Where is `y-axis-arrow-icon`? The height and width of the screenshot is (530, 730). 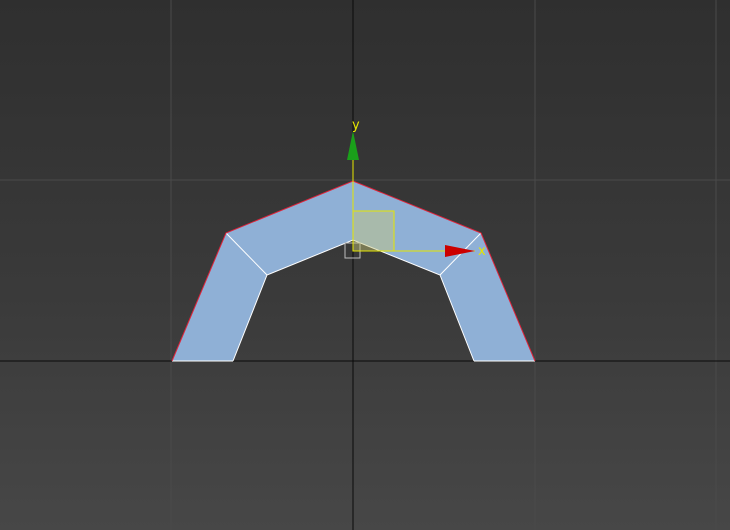
y-axis-arrow-icon is located at coordinates (353, 145).